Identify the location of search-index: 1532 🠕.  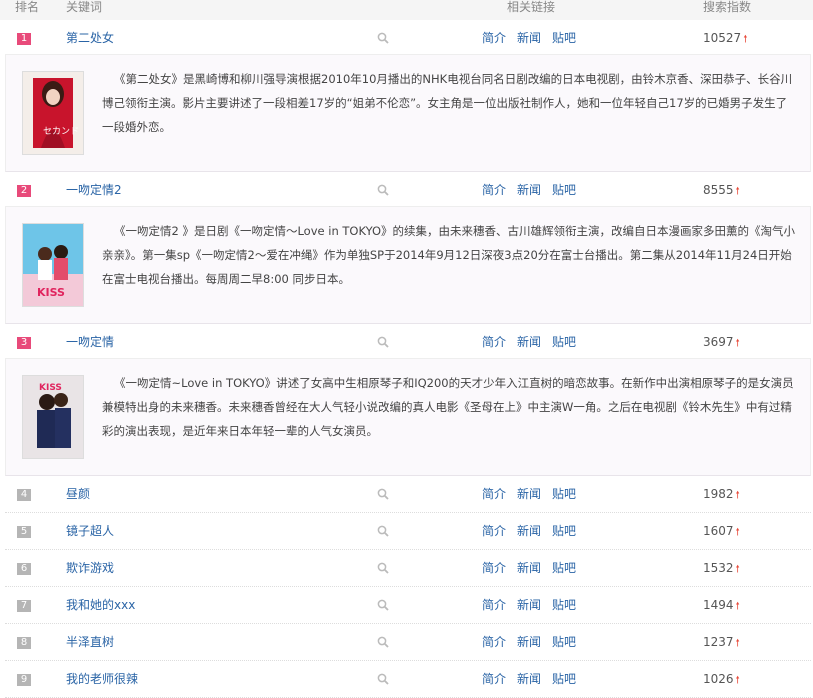
(721, 569).